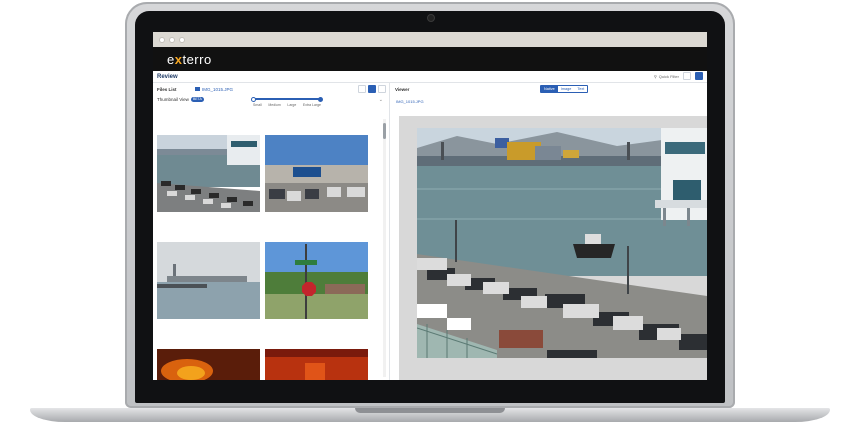 This screenshot has height=445, width=860. I want to click on thumbnail-stop-sign, so click(316, 280).